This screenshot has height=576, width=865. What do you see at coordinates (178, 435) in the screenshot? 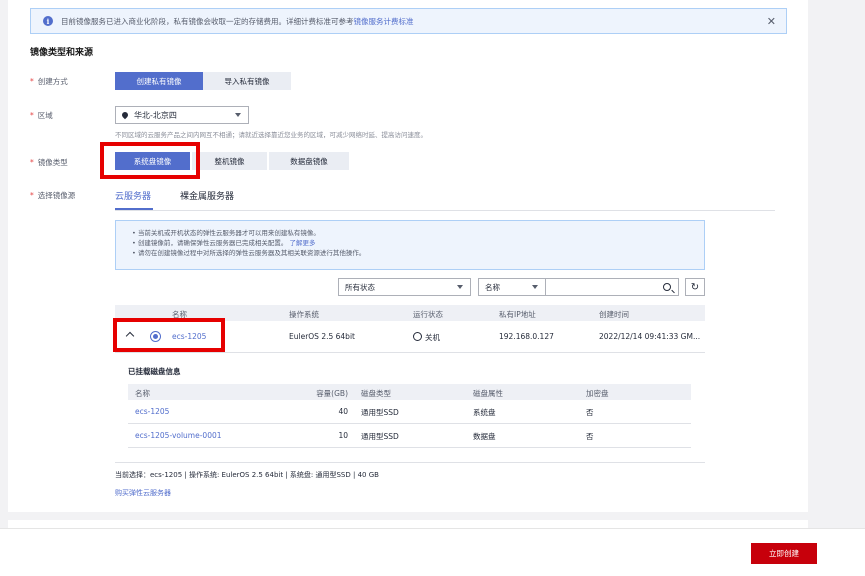
I see `disk-name-link: ecs-1205-volume-0001` at bounding box center [178, 435].